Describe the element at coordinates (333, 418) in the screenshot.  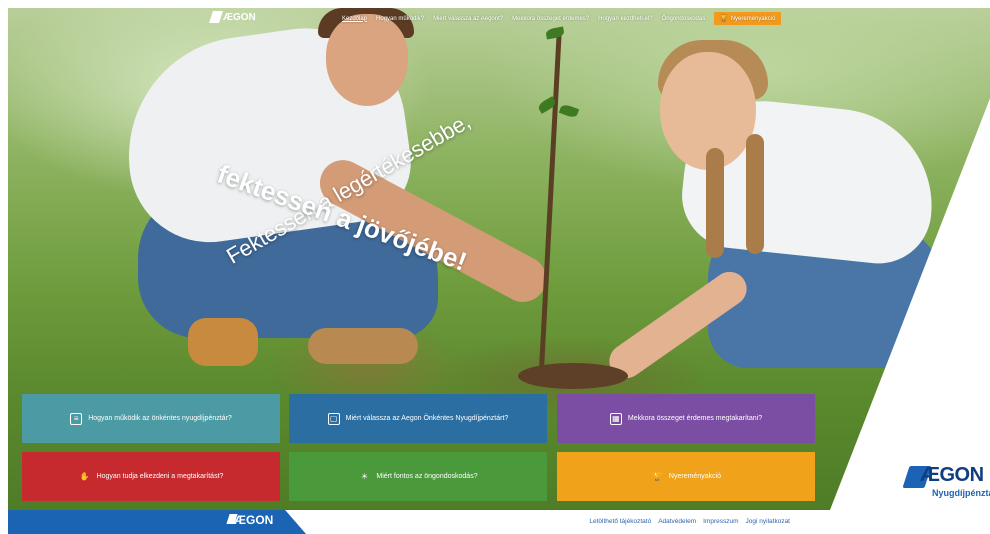
I see `cards-icon: ▢` at that location.